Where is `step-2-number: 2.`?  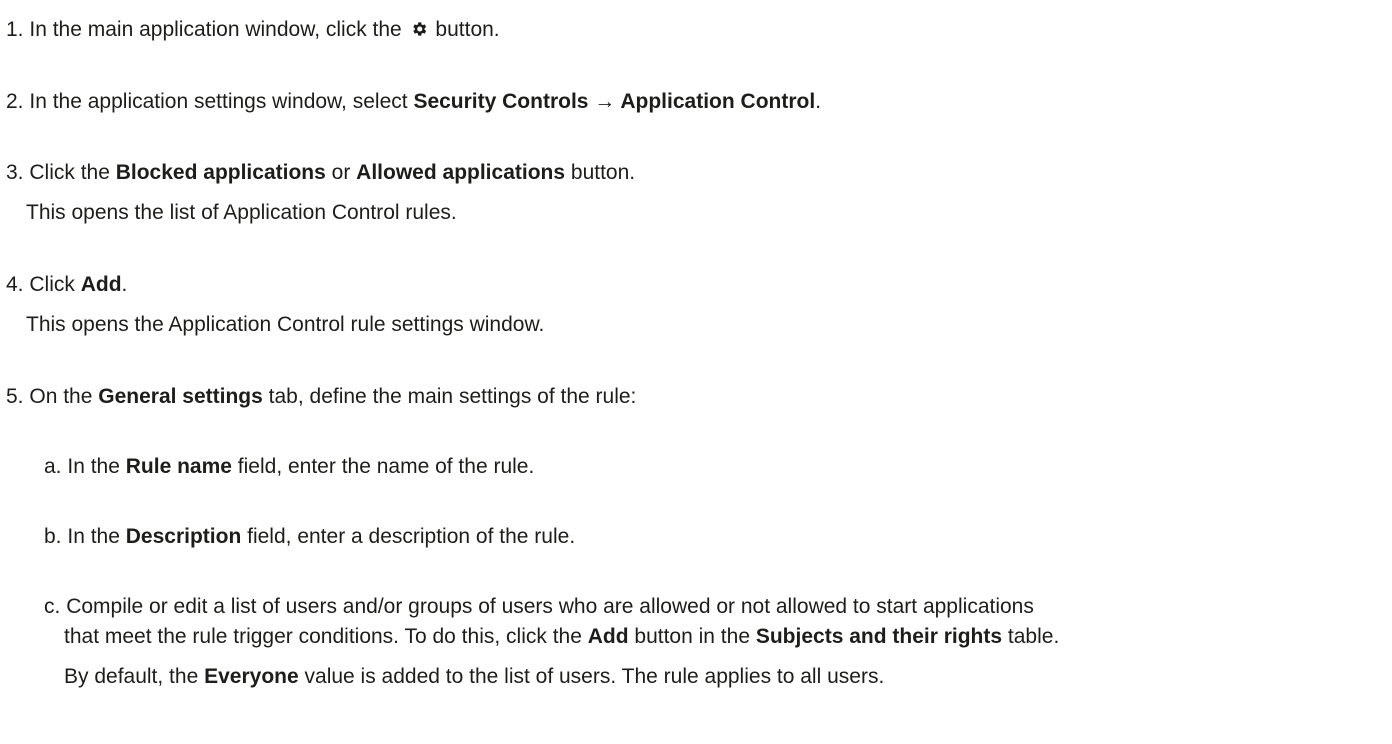 step-2-number: 2. is located at coordinates (15, 101).